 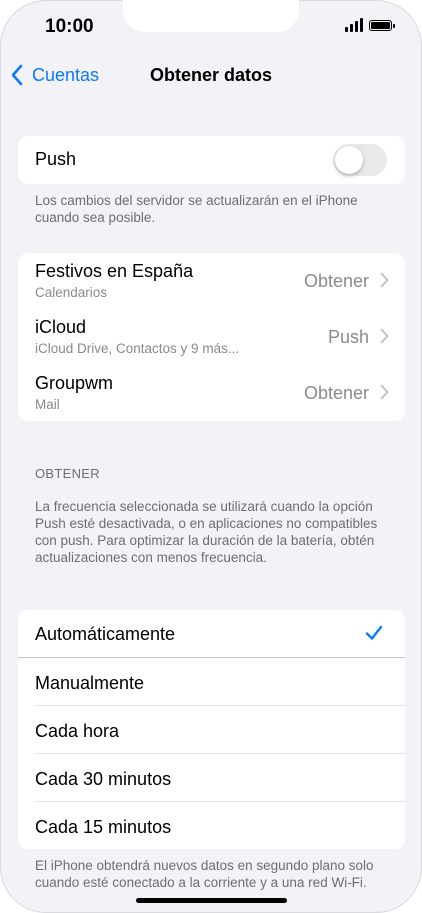 What do you see at coordinates (374, 632) in the screenshot?
I see `checkmark-icon` at bounding box center [374, 632].